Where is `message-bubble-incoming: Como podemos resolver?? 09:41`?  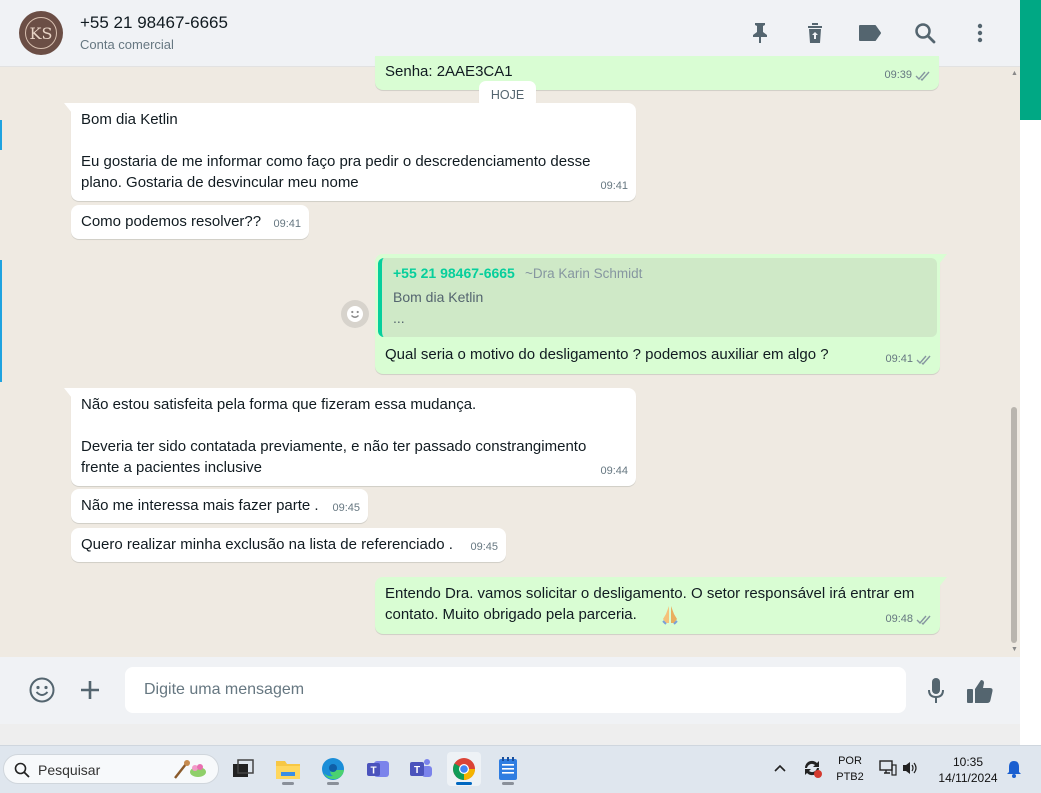 message-bubble-incoming: Como podemos resolver?? 09:41 is located at coordinates (190, 222).